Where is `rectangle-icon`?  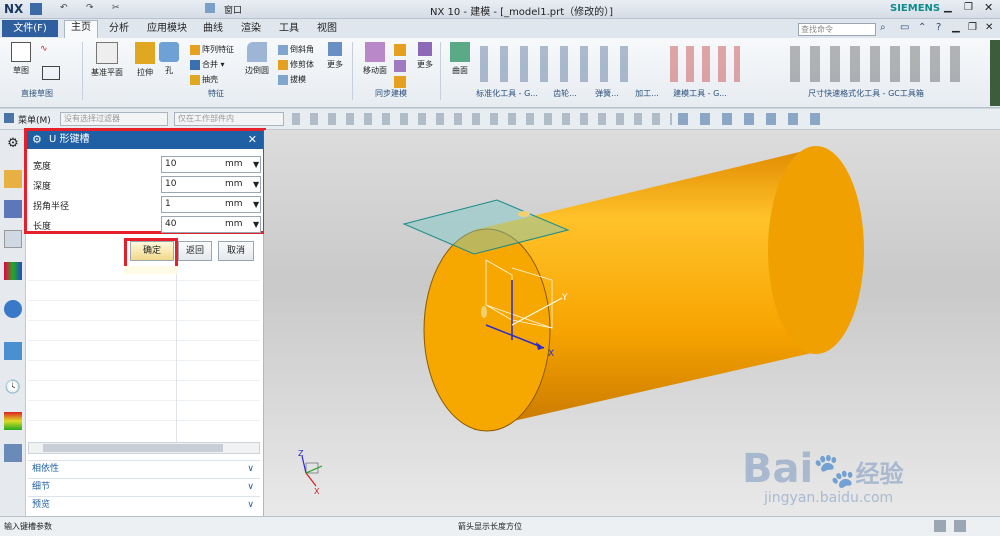
rectangle-icon is located at coordinates (51, 73).